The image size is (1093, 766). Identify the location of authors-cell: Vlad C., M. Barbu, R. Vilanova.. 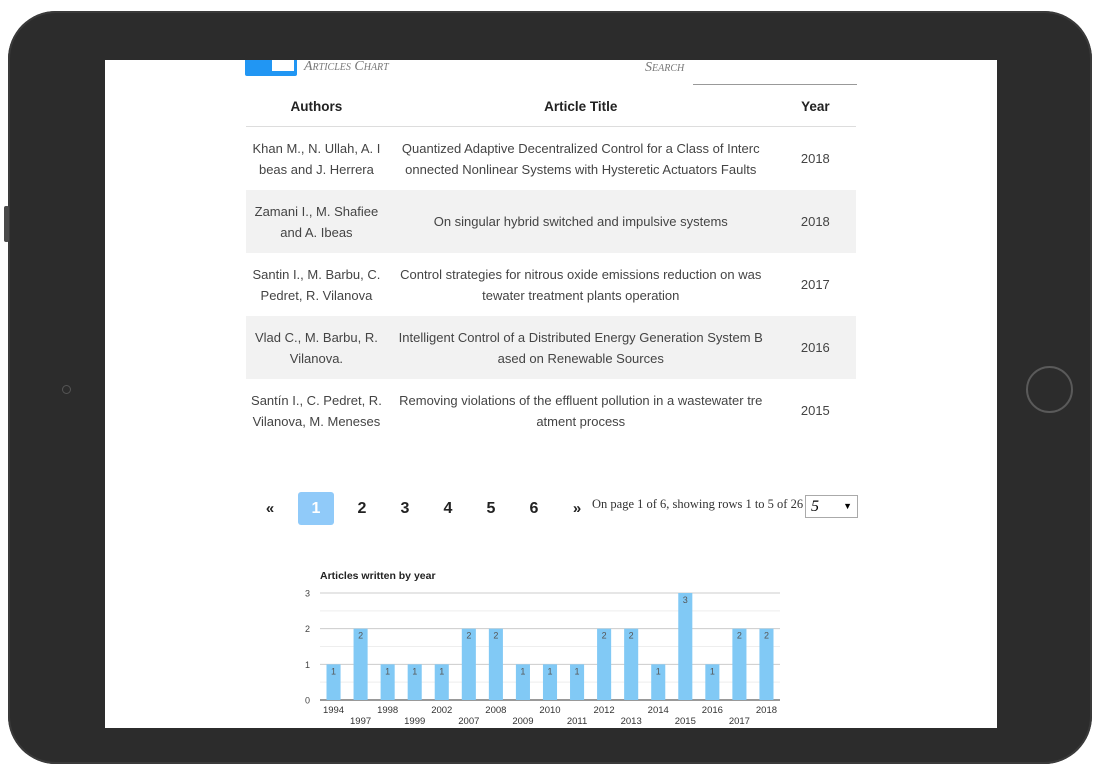
(316, 347).